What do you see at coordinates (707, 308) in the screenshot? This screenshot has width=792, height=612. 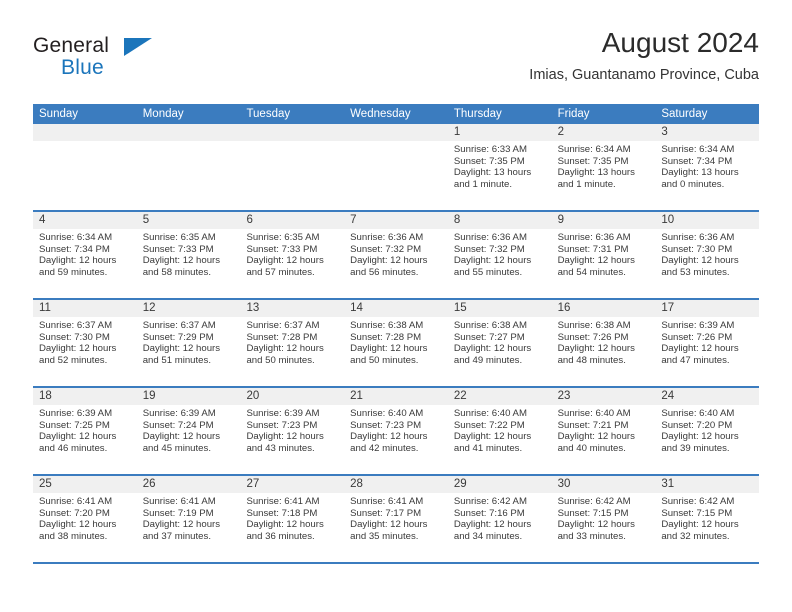 I see `day-number: 17` at bounding box center [707, 308].